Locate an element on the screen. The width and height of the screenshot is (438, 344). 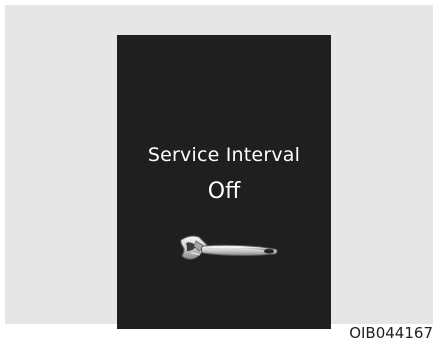
wrench-icon is located at coordinates (229, 247).